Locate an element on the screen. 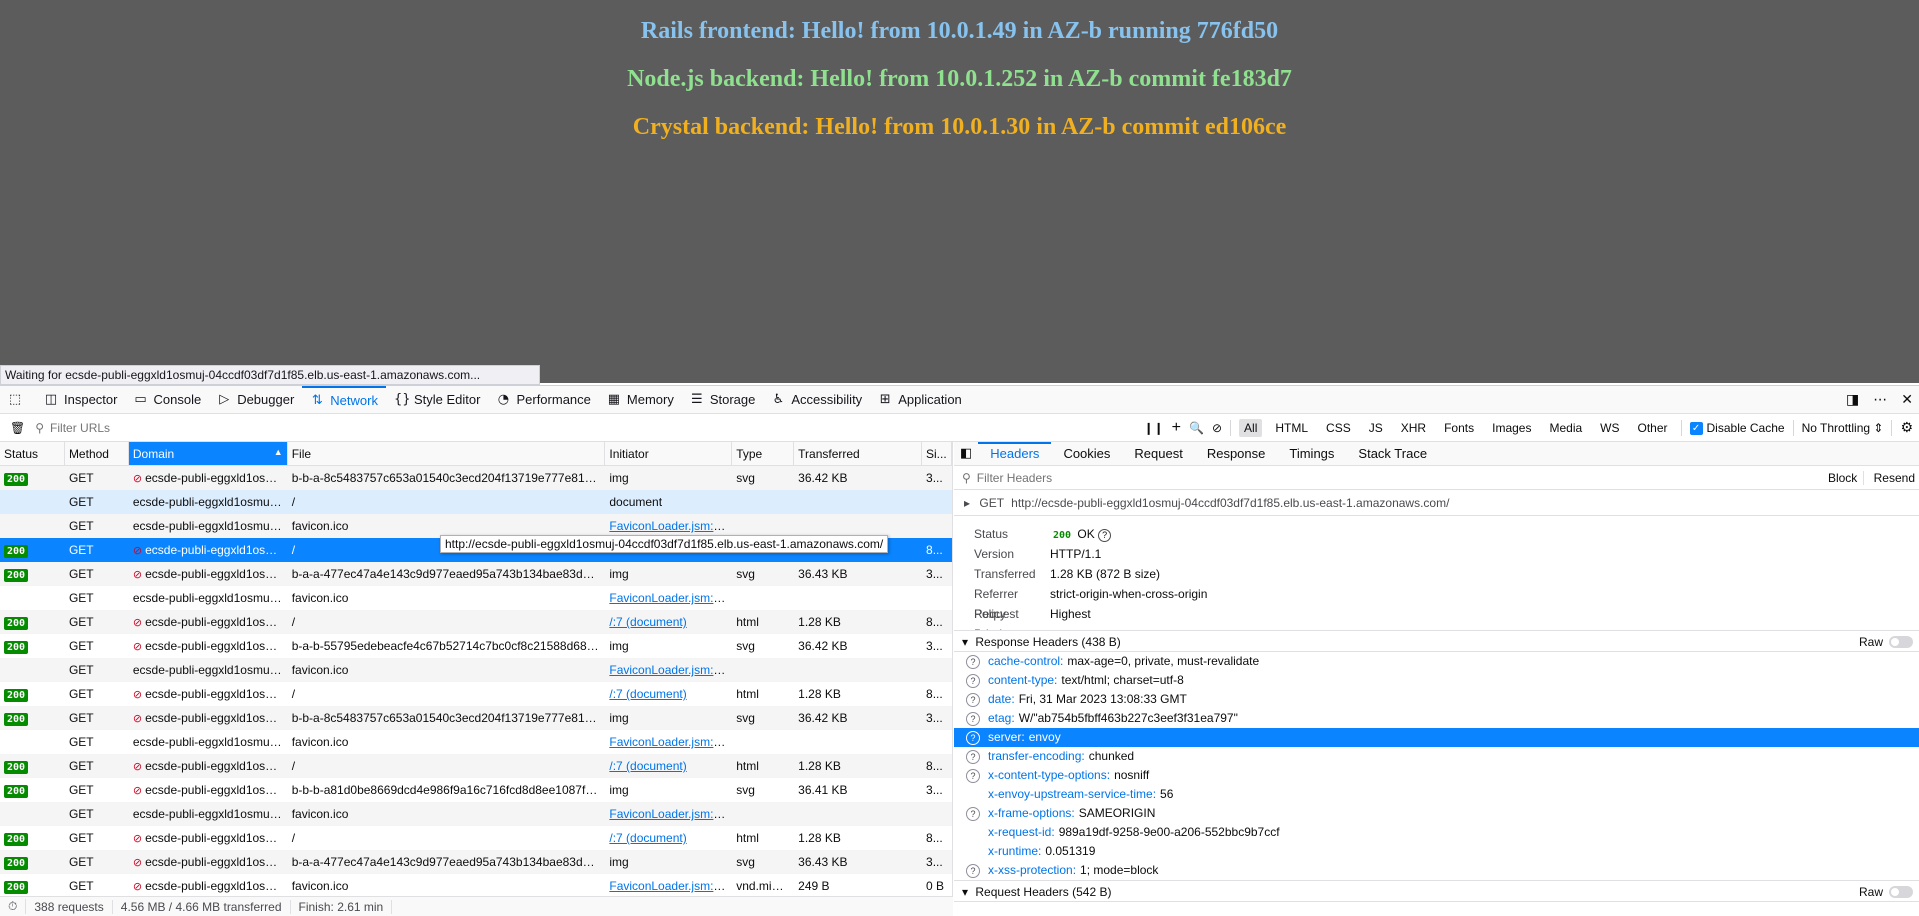  col-transferred: Transferred is located at coordinates (858, 453).